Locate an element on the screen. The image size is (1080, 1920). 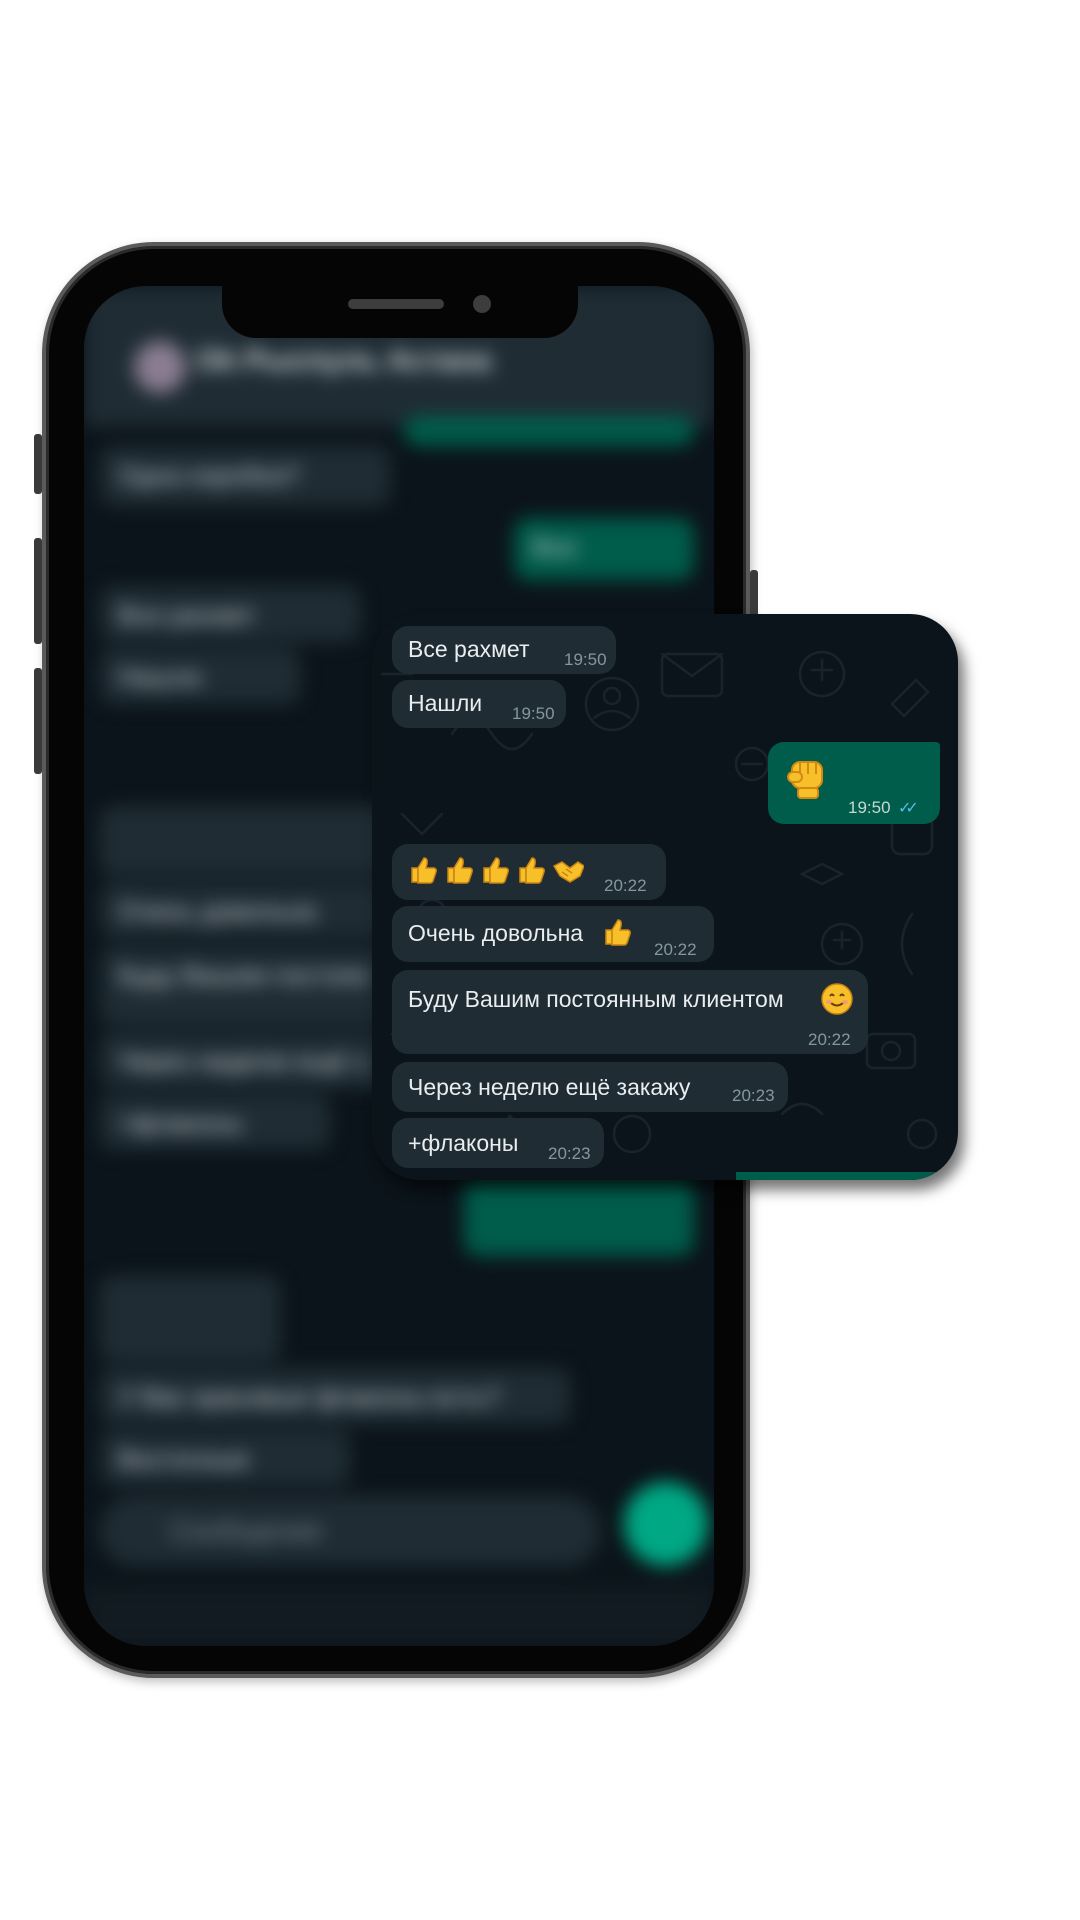
contact-name: Ok Рыспуль Астана is located at coordinates (343, 361).